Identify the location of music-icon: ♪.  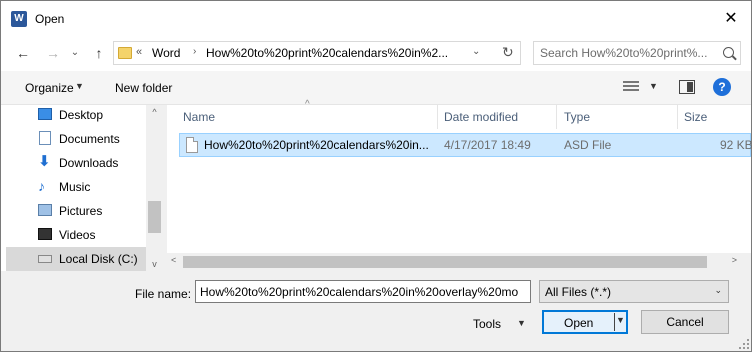
(41, 186).